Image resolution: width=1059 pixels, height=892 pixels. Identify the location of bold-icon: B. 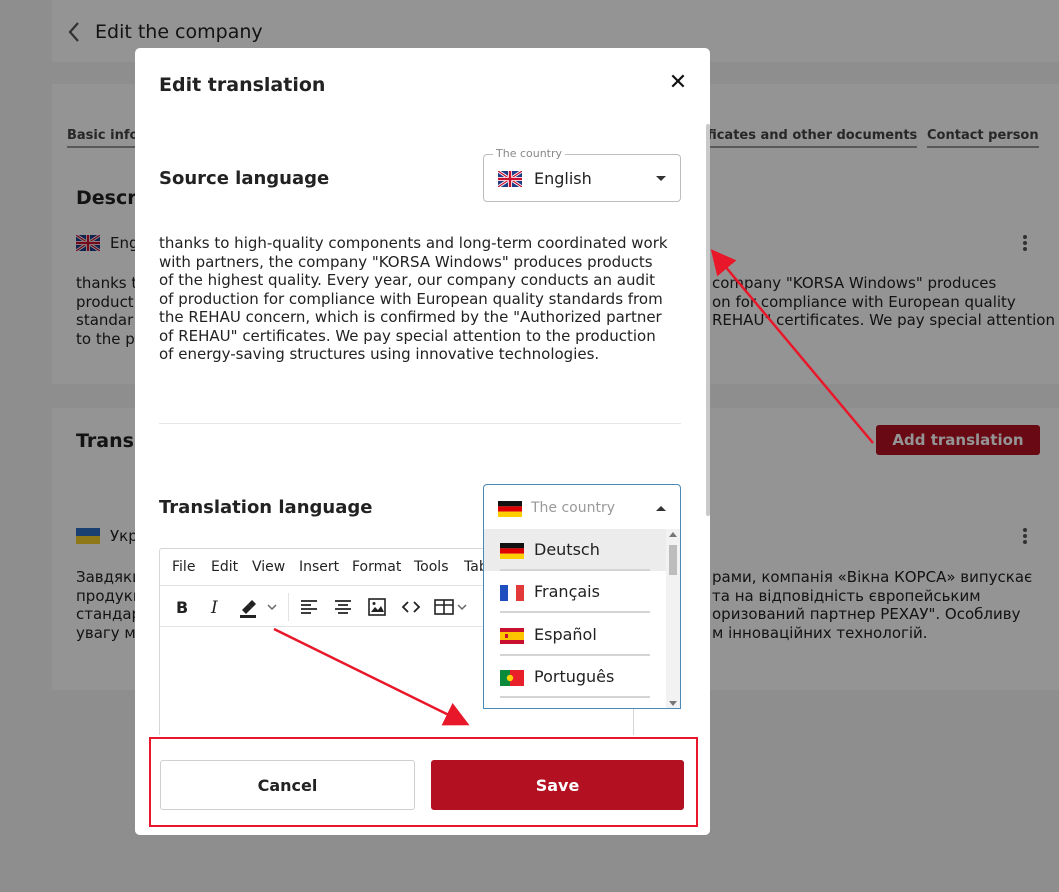
(181, 607).